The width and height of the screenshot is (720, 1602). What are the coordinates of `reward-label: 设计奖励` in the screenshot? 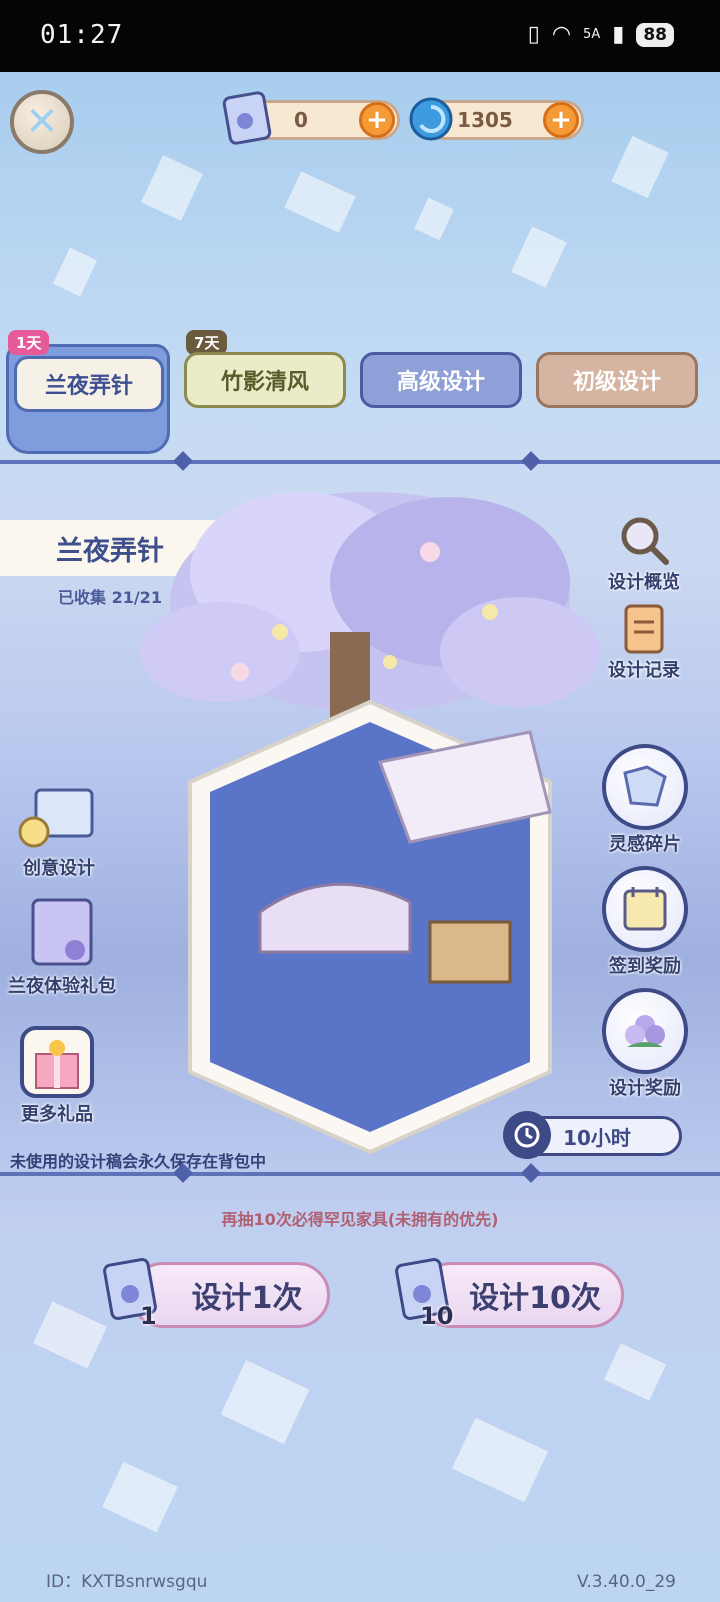 It's located at (645, 1088).